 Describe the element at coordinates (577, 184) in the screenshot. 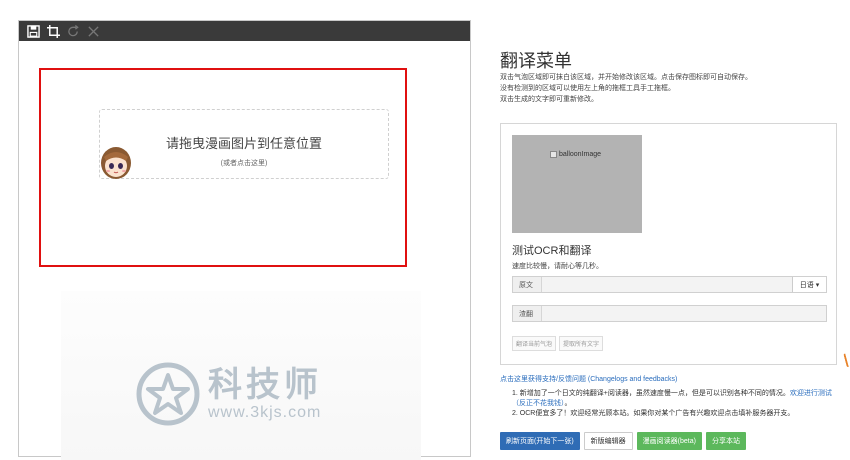

I see `balloon-image: balloonImage` at that location.